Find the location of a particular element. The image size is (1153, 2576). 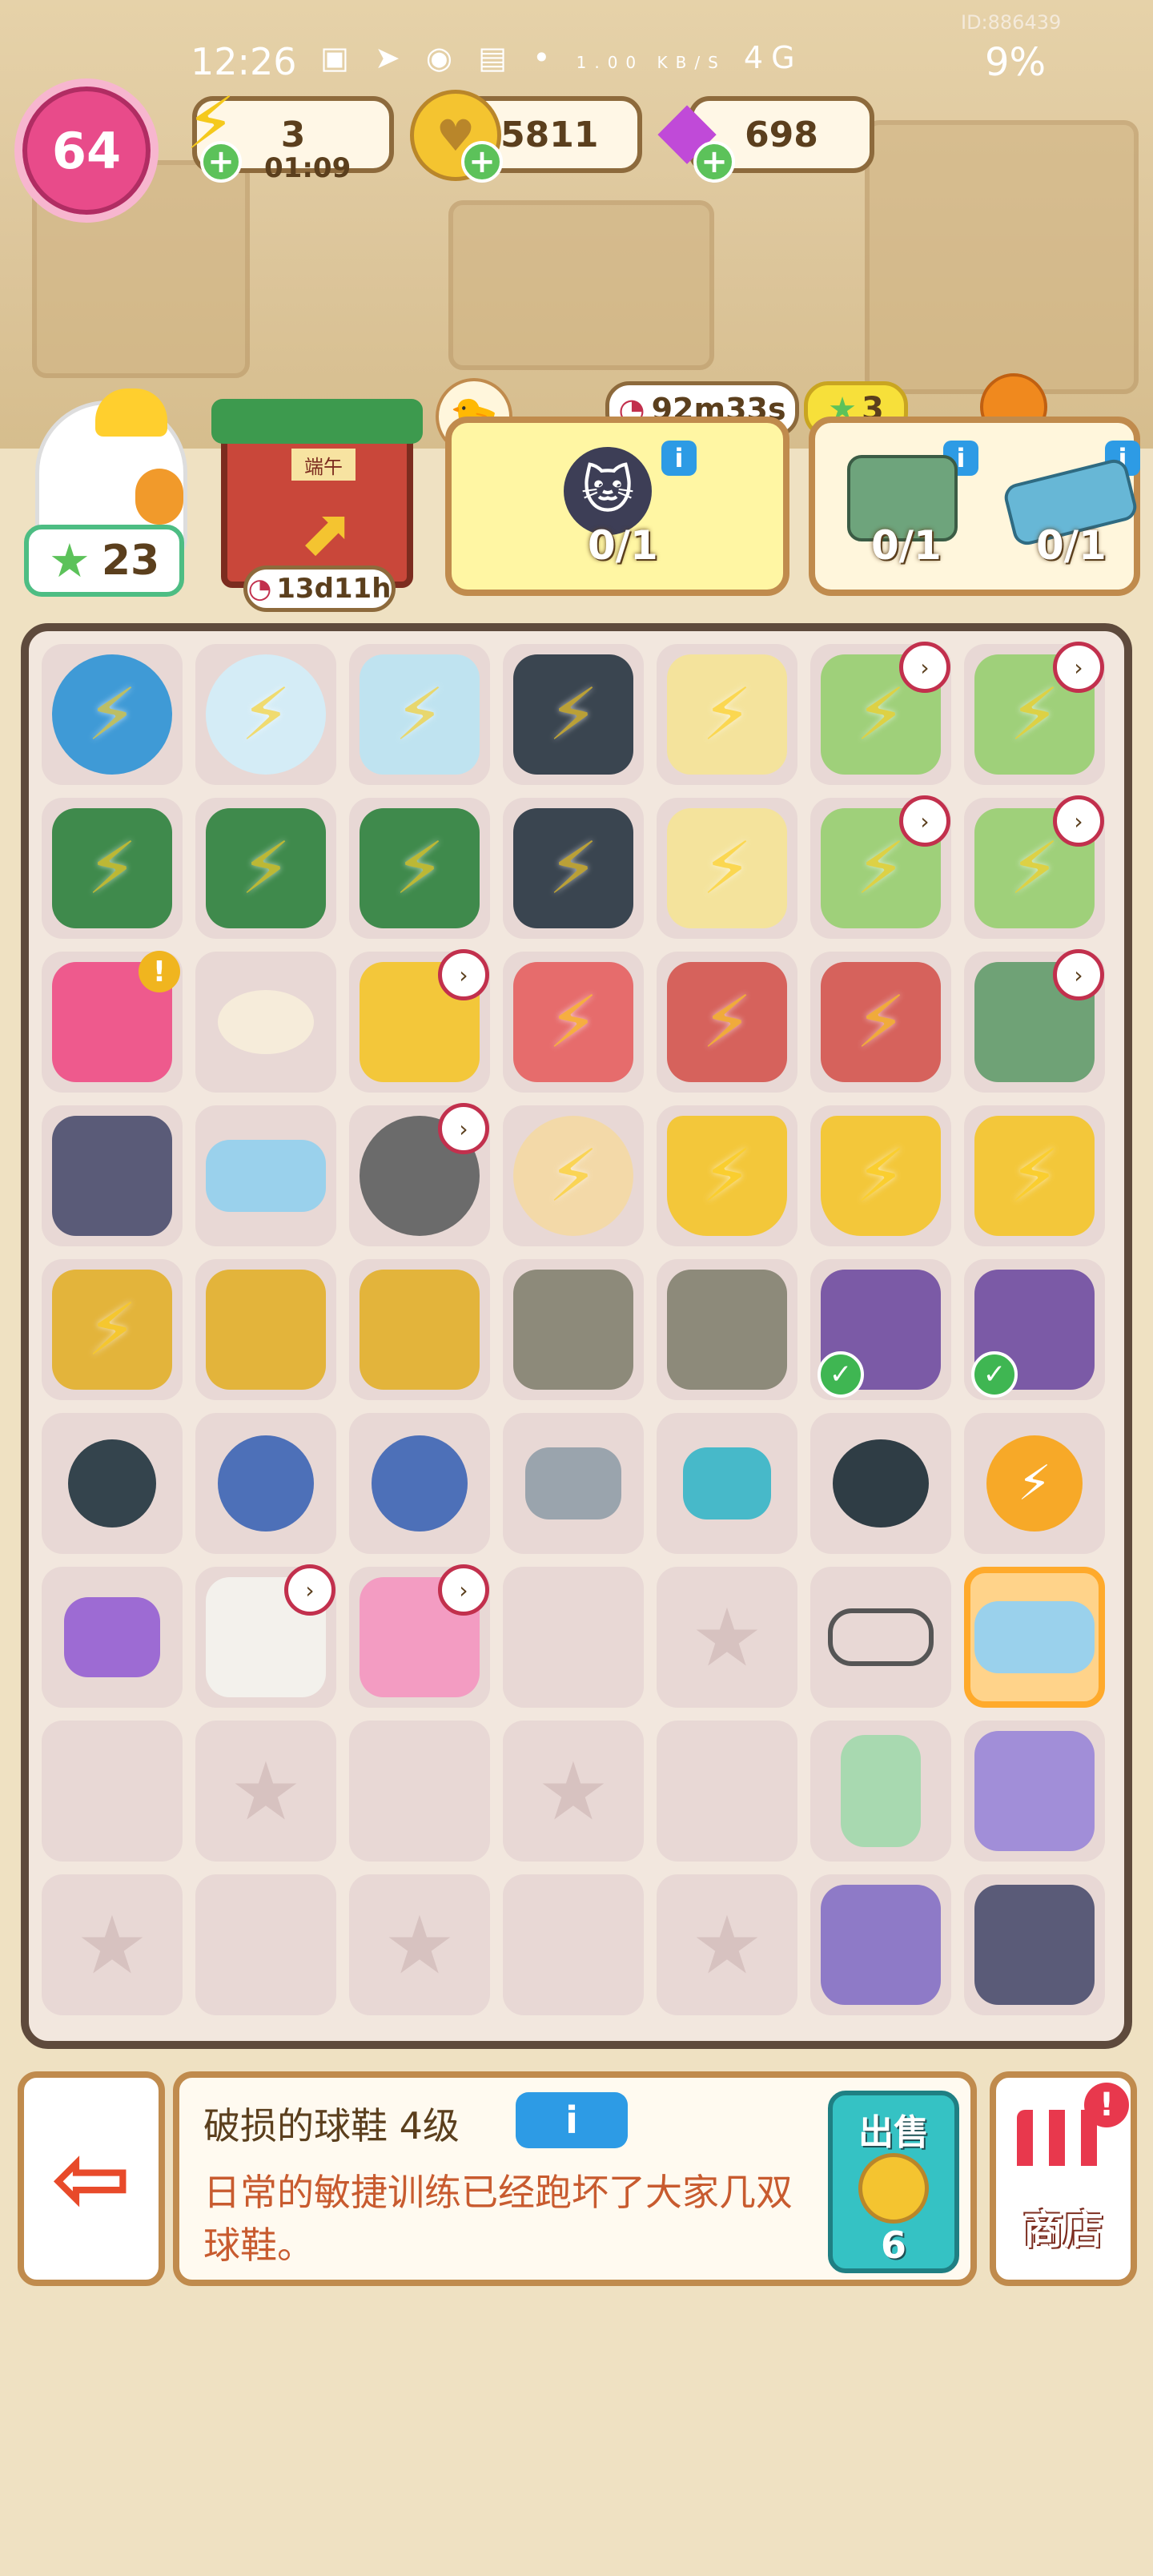

hair-clipper-item is located at coordinates (881, 1791).